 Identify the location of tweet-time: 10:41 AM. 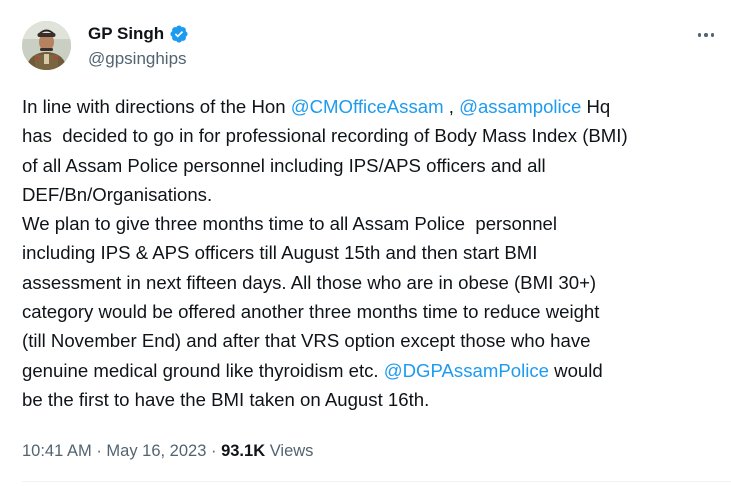
(57, 451).